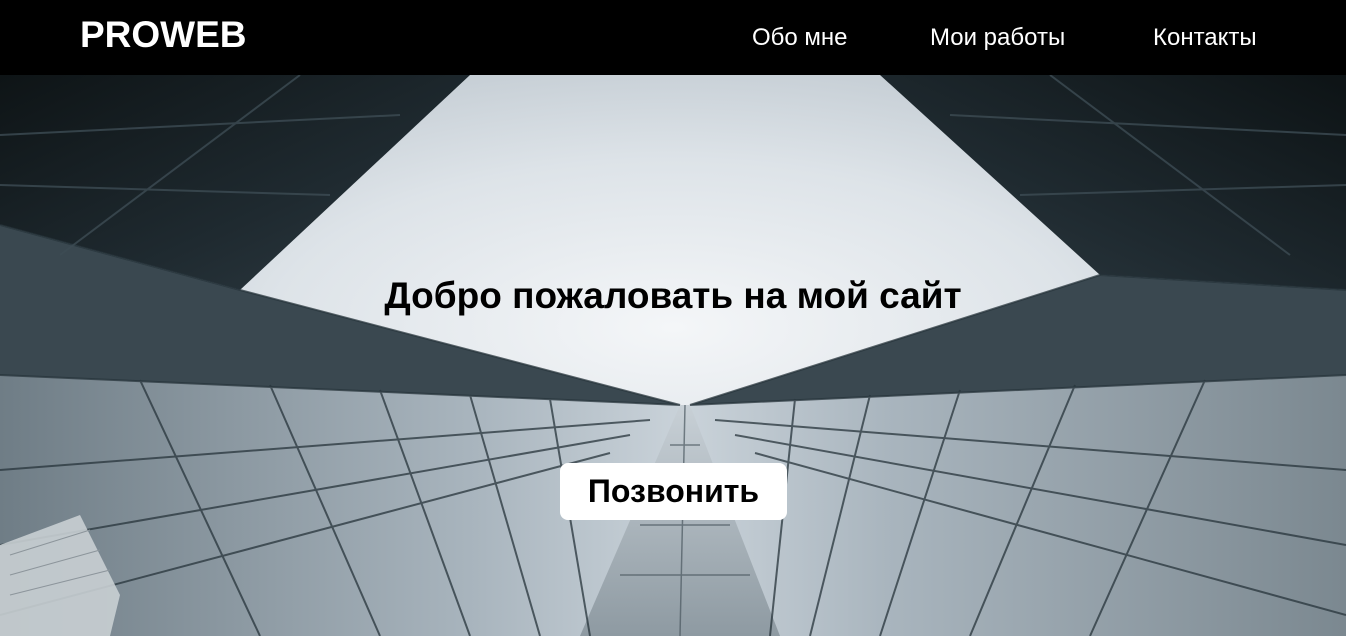 The height and width of the screenshot is (636, 1346). I want to click on nav-link-works: Мои работы, so click(997, 38).